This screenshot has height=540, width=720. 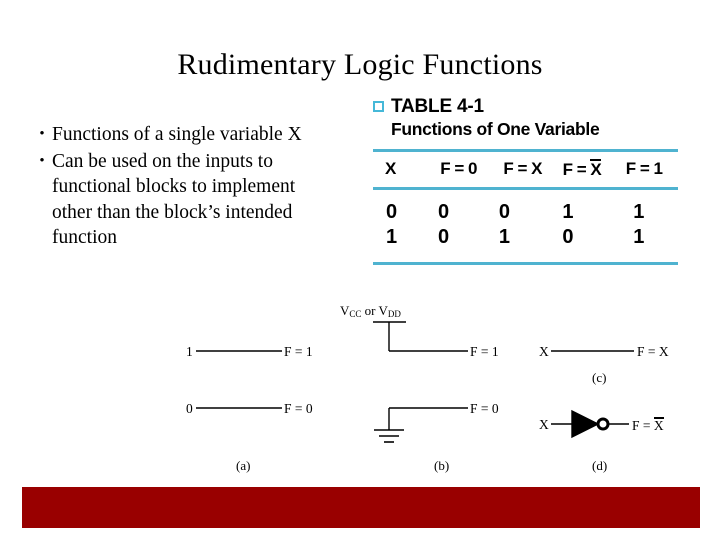 What do you see at coordinates (525, 188) in the screenshot?
I see `table-rule-middle` at bounding box center [525, 188].